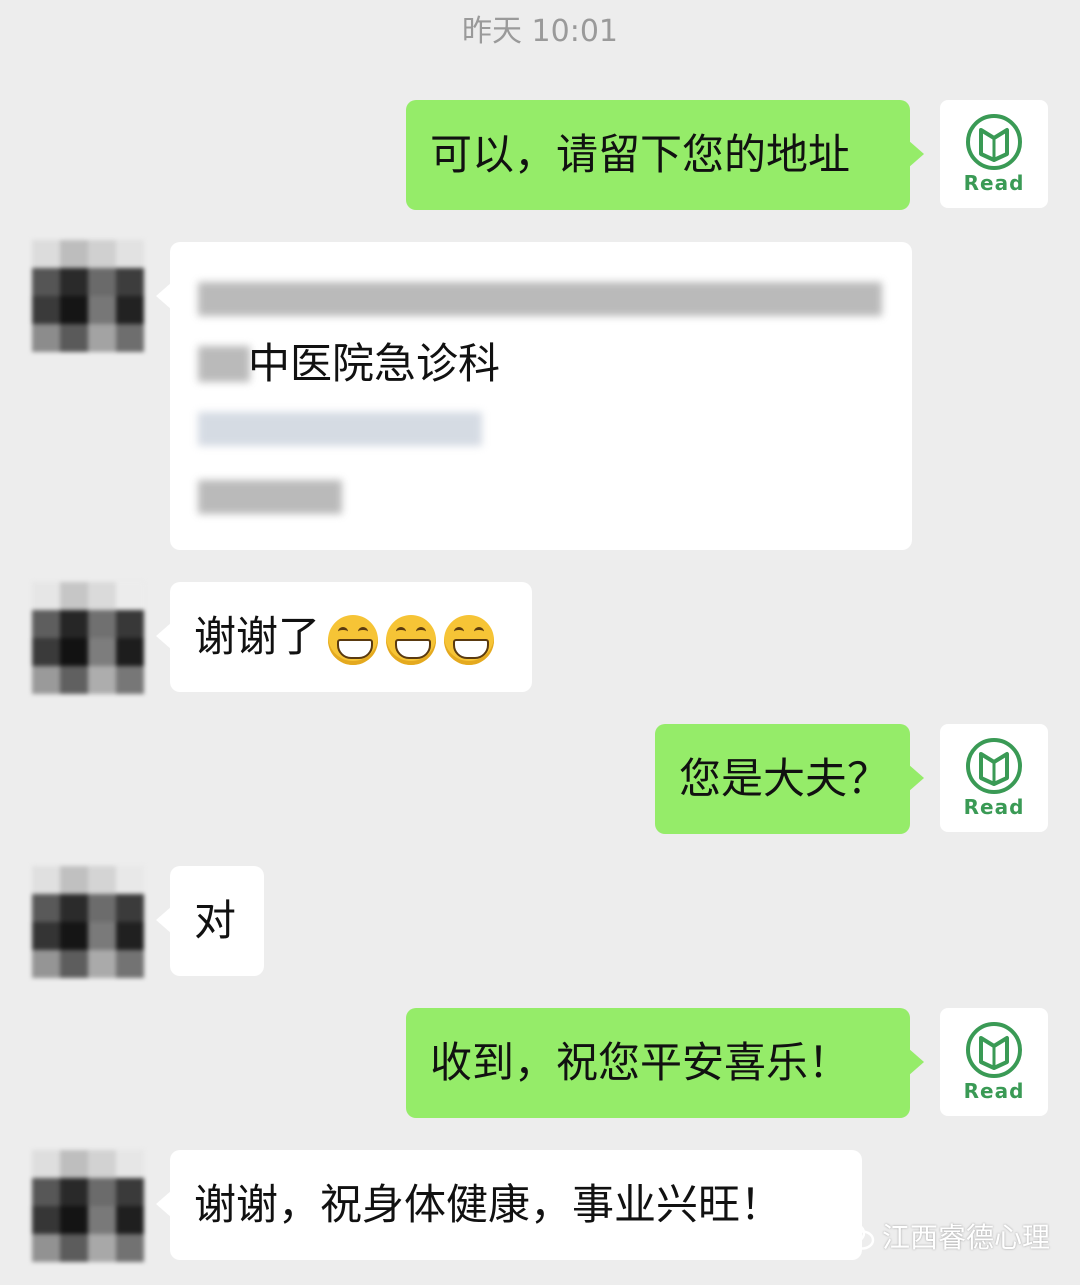  What do you see at coordinates (966, 1237) in the screenshot?
I see `watermark-text: 江西睿德心理` at bounding box center [966, 1237].